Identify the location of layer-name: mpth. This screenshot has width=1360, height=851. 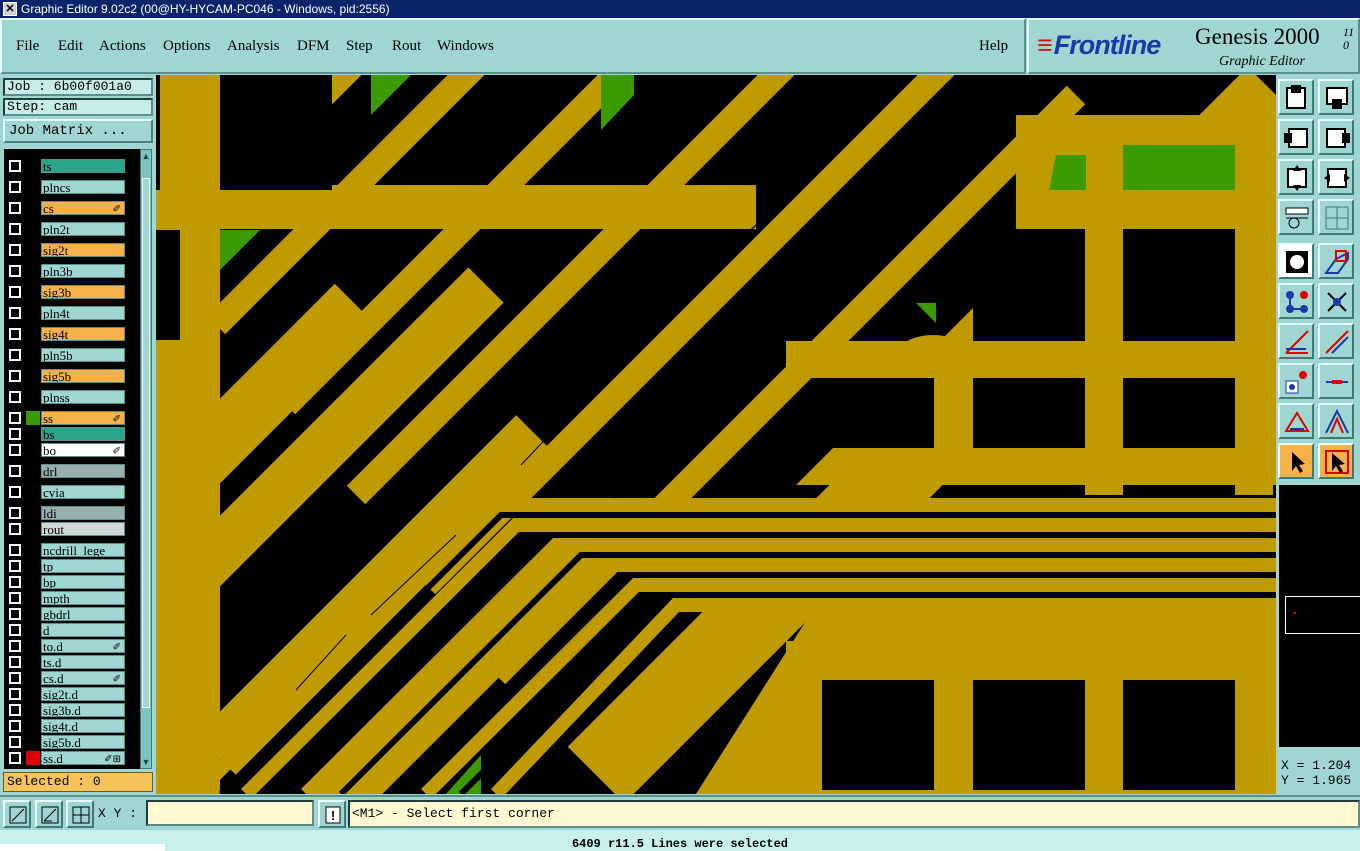
(83, 598).